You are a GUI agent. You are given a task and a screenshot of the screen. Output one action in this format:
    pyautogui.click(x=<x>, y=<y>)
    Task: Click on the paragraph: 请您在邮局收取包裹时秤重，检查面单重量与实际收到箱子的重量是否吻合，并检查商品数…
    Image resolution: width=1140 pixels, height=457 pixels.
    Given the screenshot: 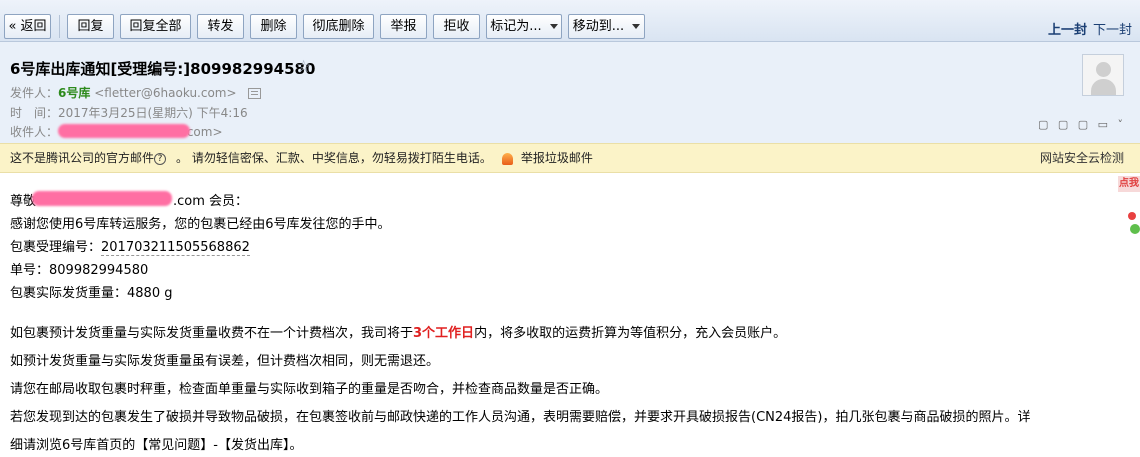 What is the action you would take?
    pyautogui.click(x=309, y=389)
    